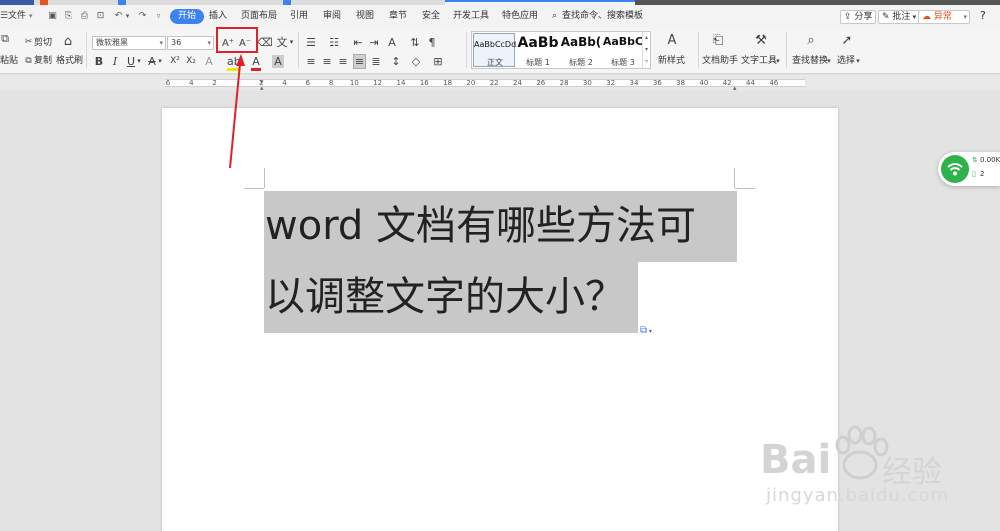 The width and height of the screenshot is (1000, 531). What do you see at coordinates (142, 16) in the screenshot?
I see `redo-icon: ↷` at bounding box center [142, 16].